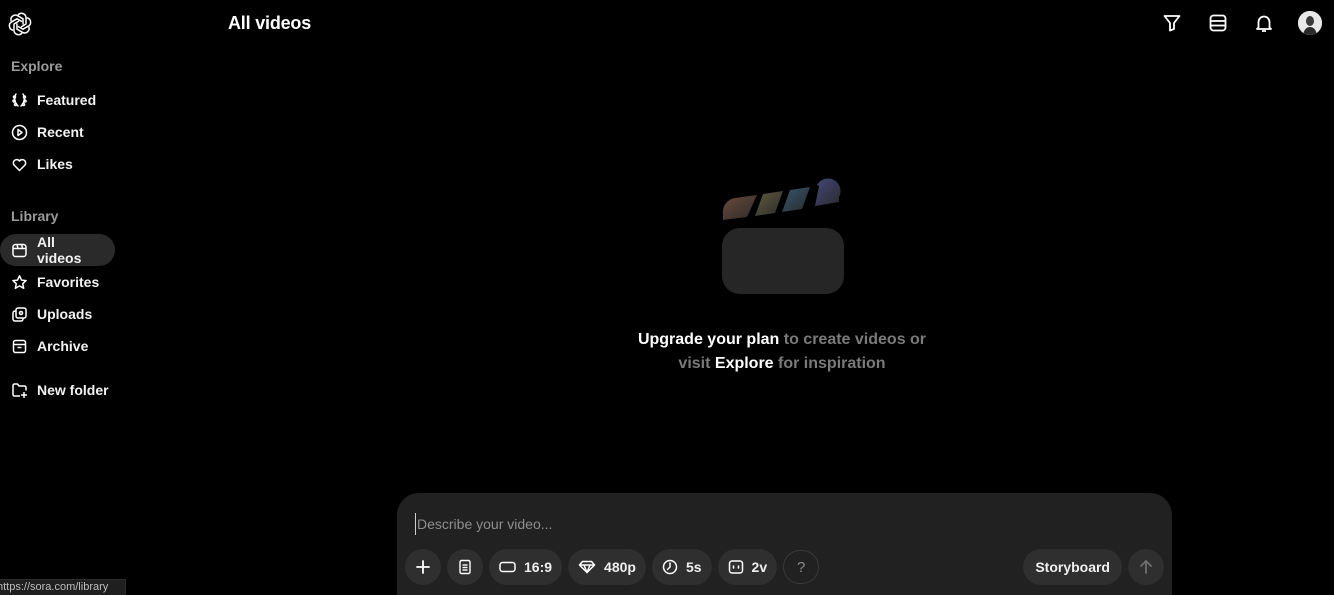  What do you see at coordinates (19, 390) in the screenshot?
I see `folder-plus-icon` at bounding box center [19, 390].